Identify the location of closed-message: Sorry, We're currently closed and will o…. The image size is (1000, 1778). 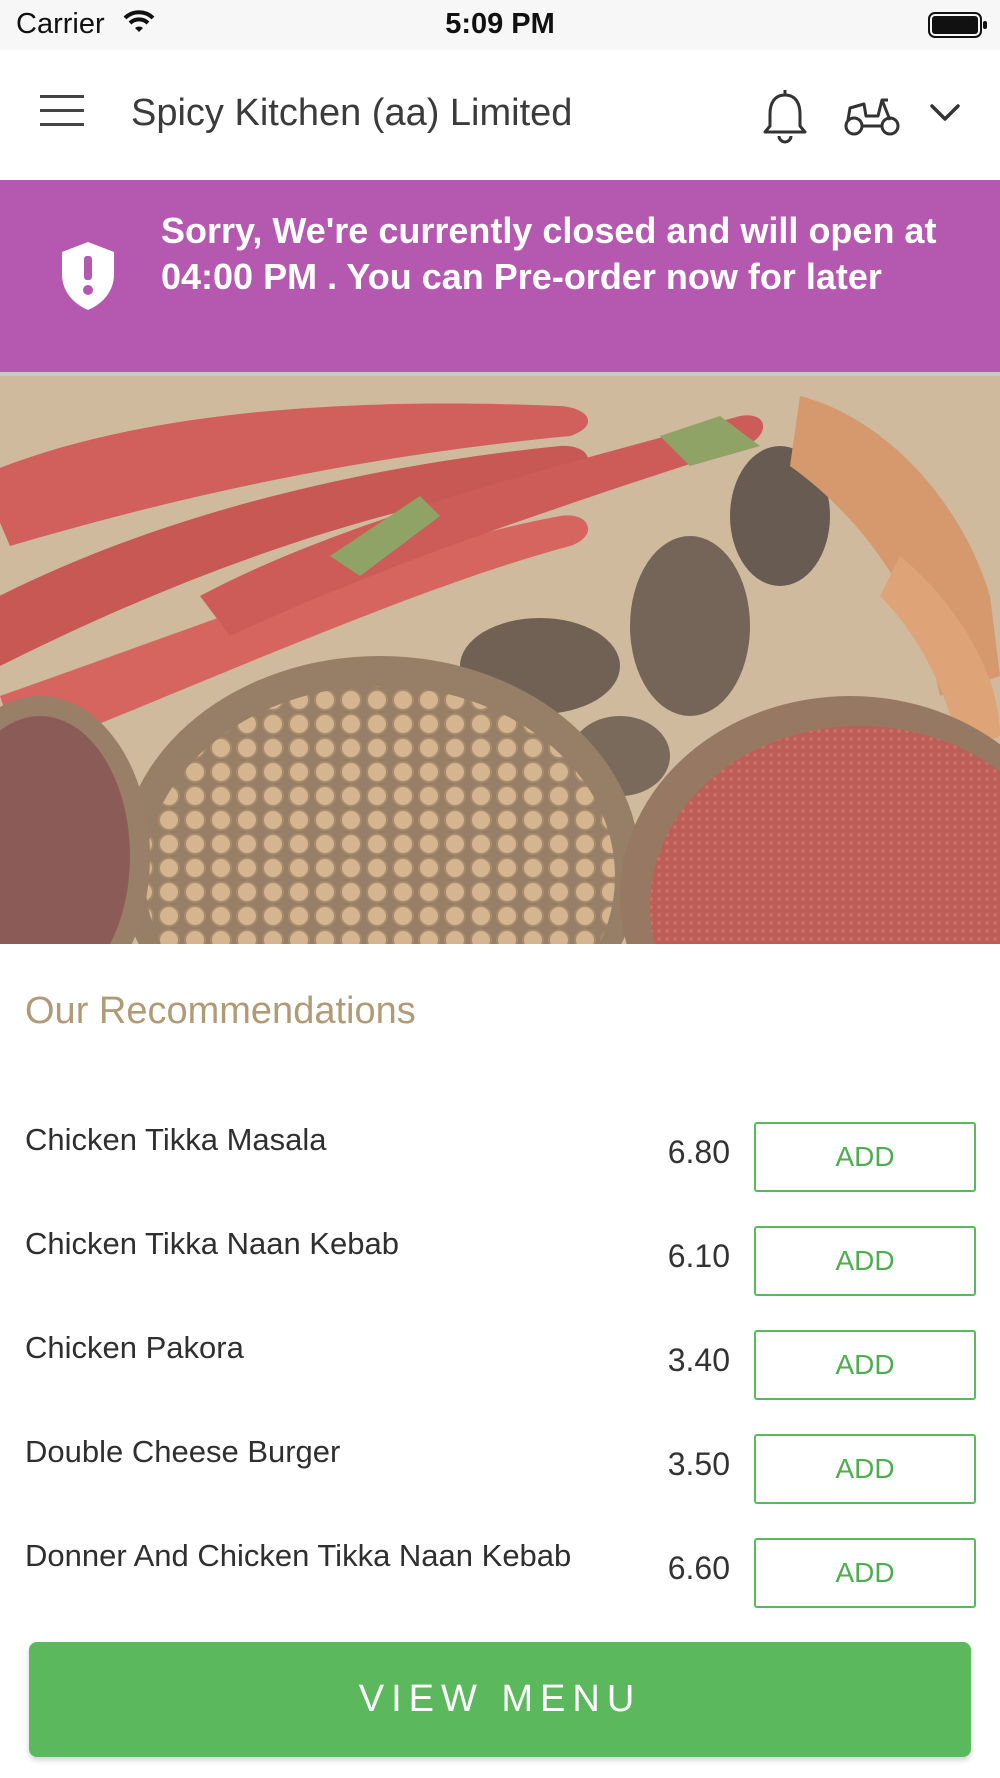
(549, 253).